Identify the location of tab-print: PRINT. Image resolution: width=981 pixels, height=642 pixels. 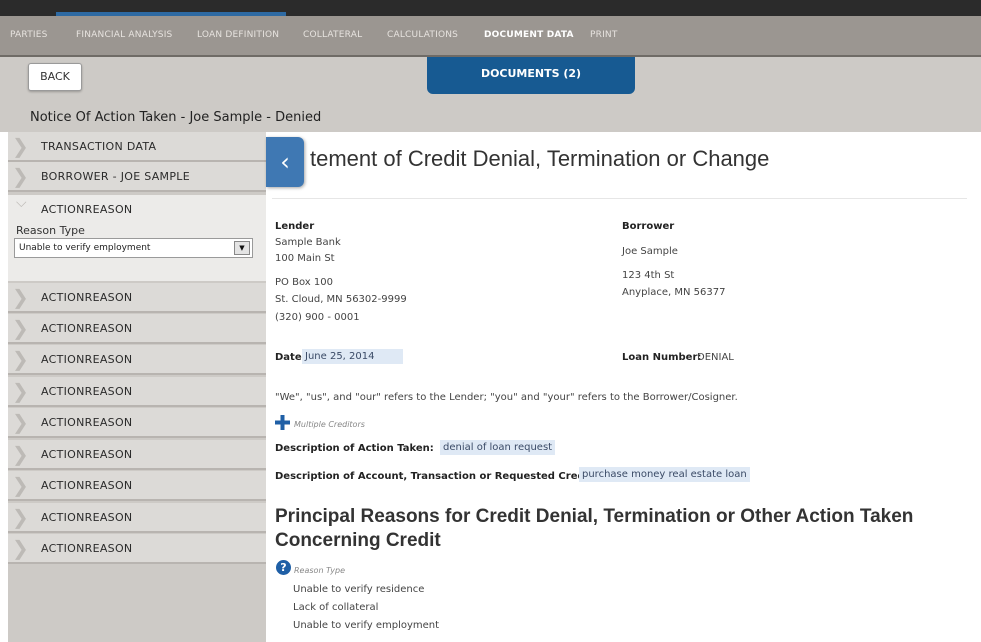
(604, 35).